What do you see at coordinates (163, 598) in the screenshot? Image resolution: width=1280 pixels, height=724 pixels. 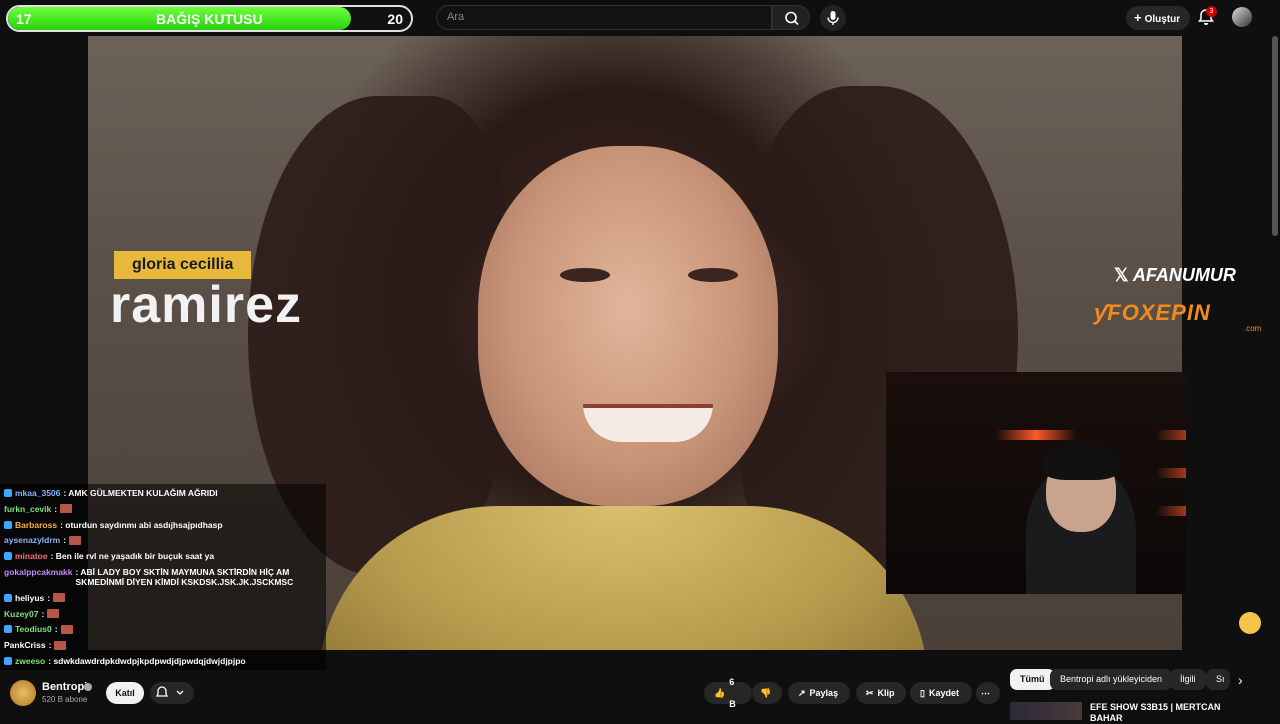 I see `chat-message: heliyus:` at bounding box center [163, 598].